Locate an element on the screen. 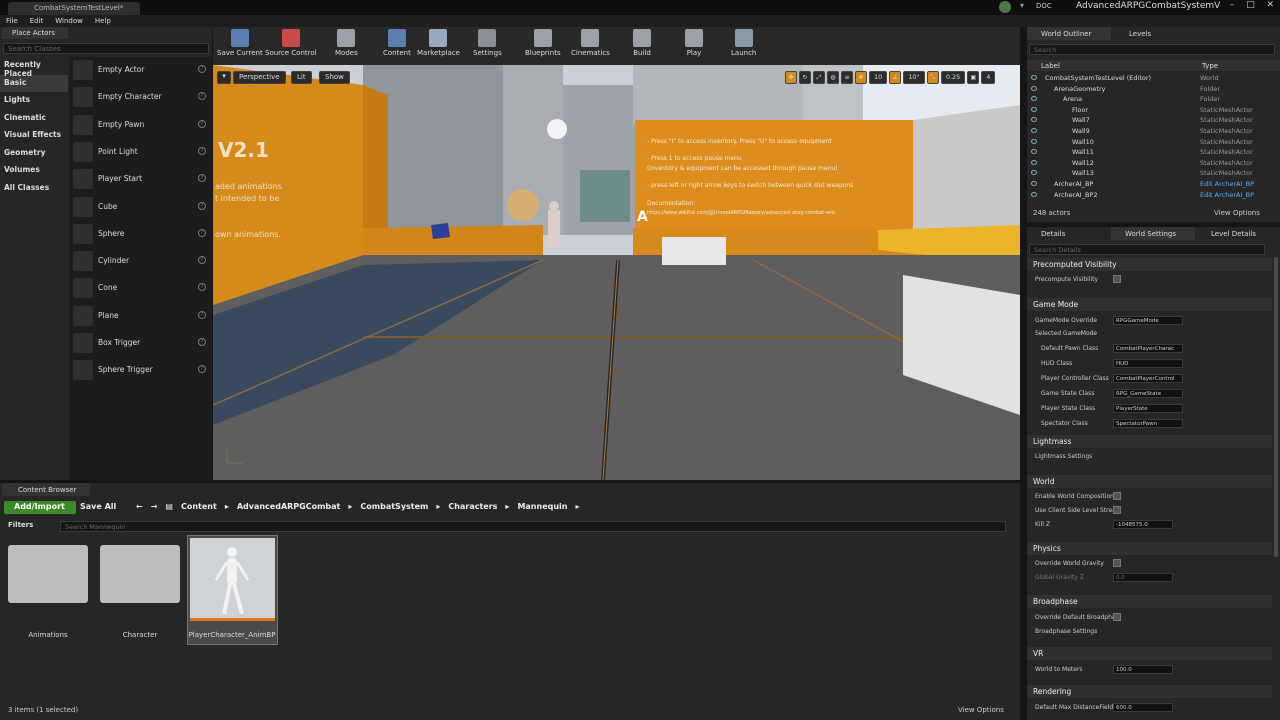 The height and width of the screenshot is (720, 1280). save-all-button: Save All is located at coordinates (98, 506).